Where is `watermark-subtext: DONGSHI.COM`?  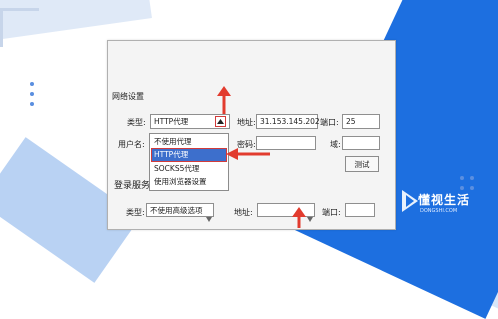 watermark-subtext: DONGSHI.COM is located at coordinates (439, 211).